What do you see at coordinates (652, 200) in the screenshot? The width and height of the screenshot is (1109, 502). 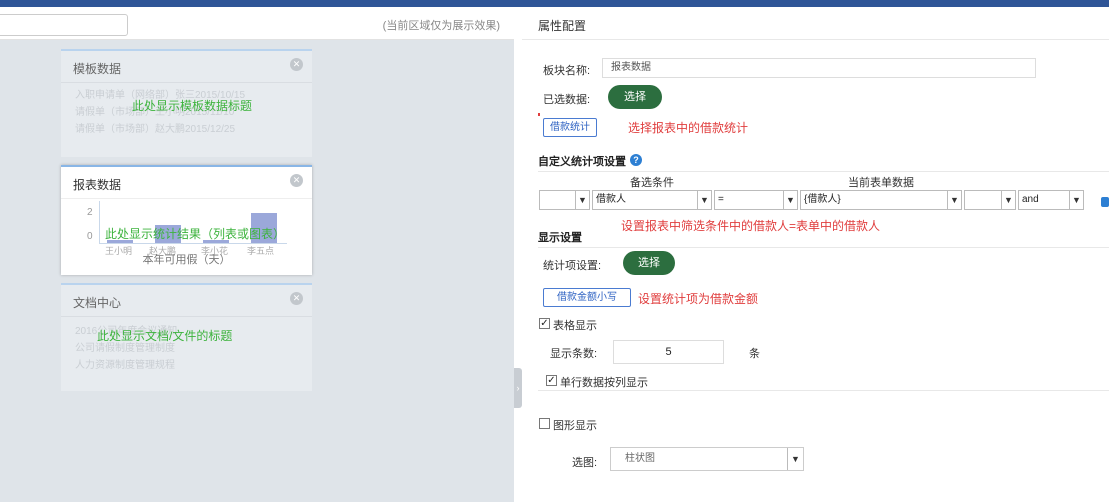 I see `filter-field-select: 借款人 ▼` at bounding box center [652, 200].